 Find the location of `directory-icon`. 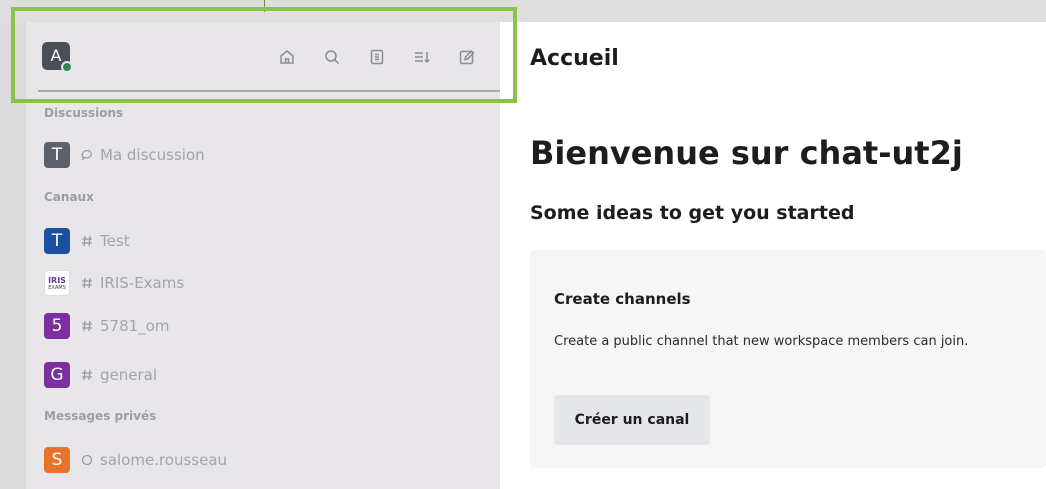

directory-icon is located at coordinates (377, 57).